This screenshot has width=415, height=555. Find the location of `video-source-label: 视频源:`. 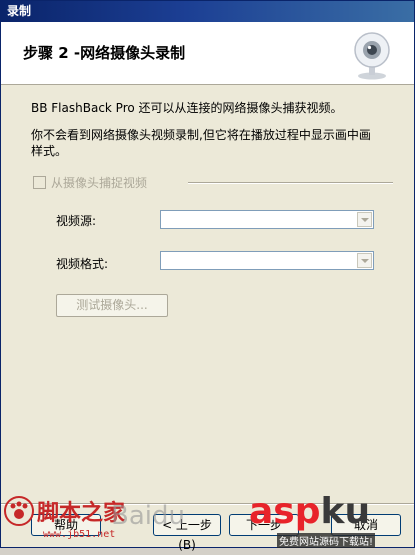

video-source-label: 视频源: is located at coordinates (76, 221).